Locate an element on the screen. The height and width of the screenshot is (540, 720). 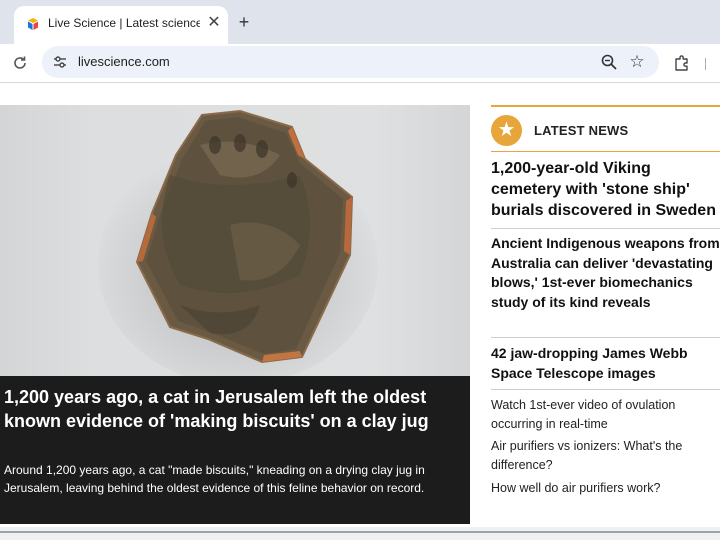
browser-toolbar: livescience.com ☆ is located at coordinates (360, 63).